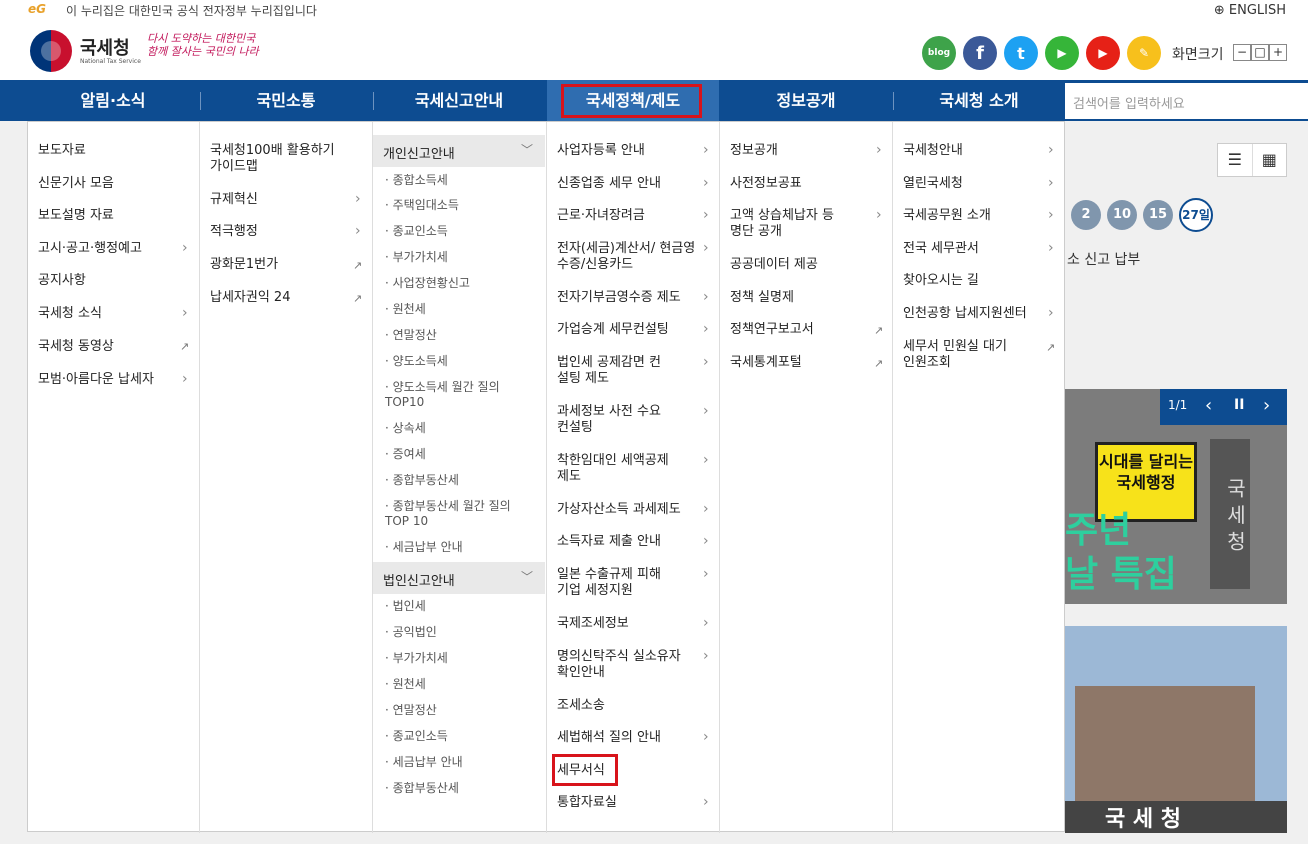 This screenshot has height=844, width=1308. I want to click on menu-item: 신종업종 세무 안내, so click(609, 184).